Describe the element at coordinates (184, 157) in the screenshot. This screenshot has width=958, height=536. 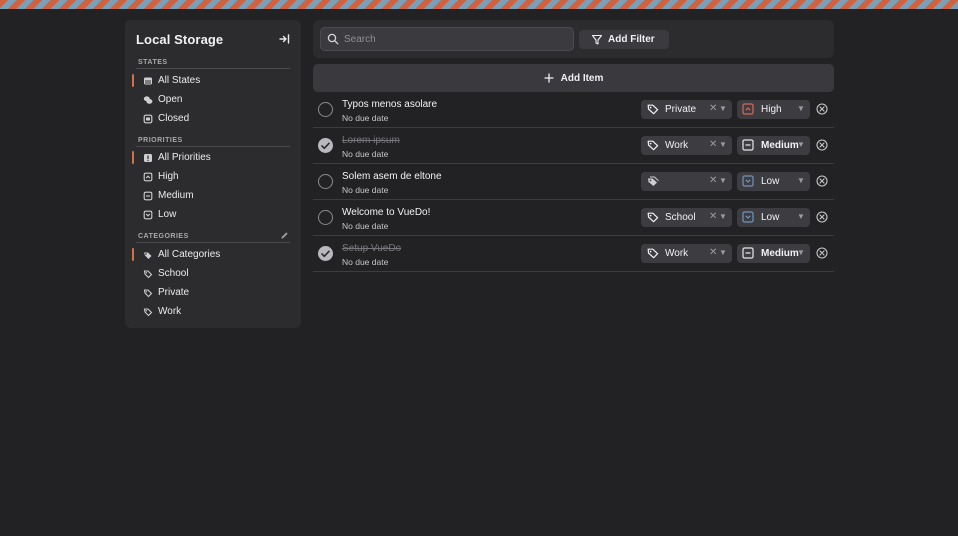
I see `sidebar-item-label: All Priorities` at that location.